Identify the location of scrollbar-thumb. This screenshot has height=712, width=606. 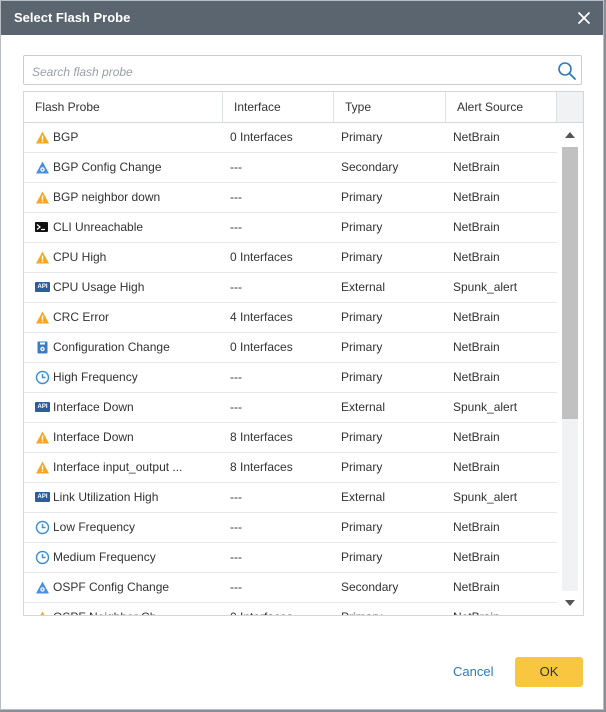
(570, 283).